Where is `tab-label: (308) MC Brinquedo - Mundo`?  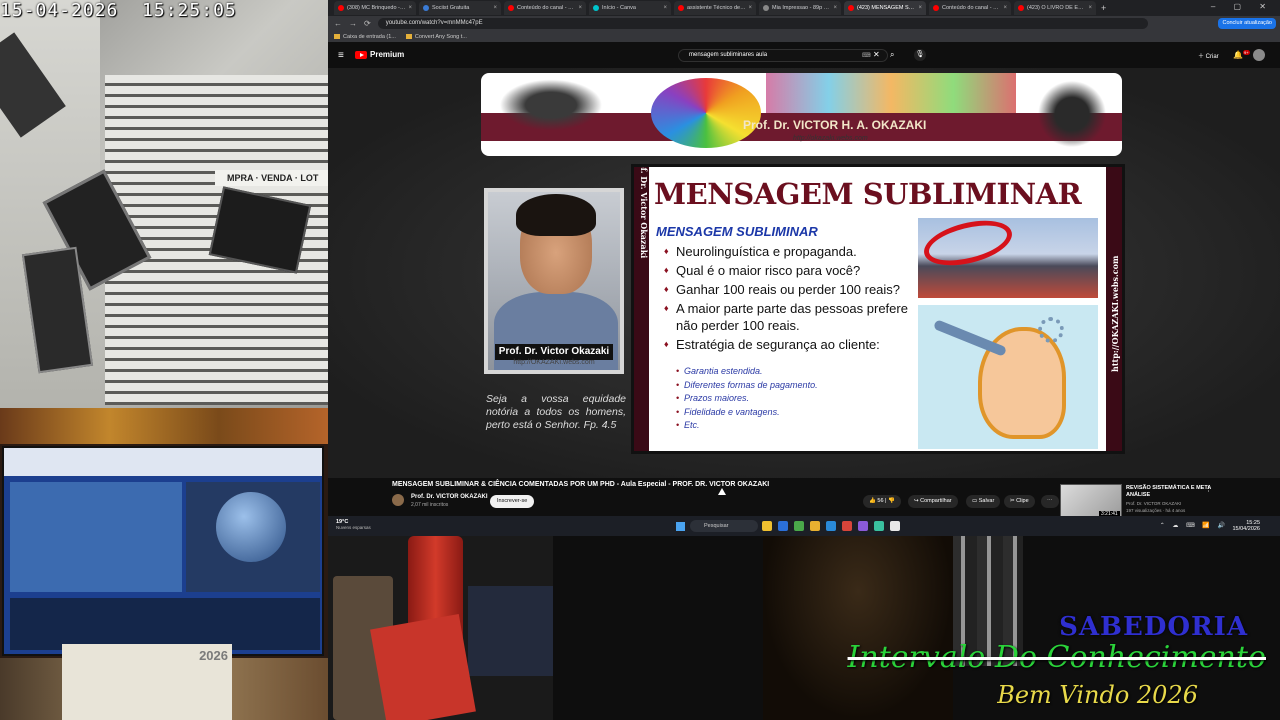 tab-label: (308) MC Brinquedo - Mundo is located at coordinates (376, 8).